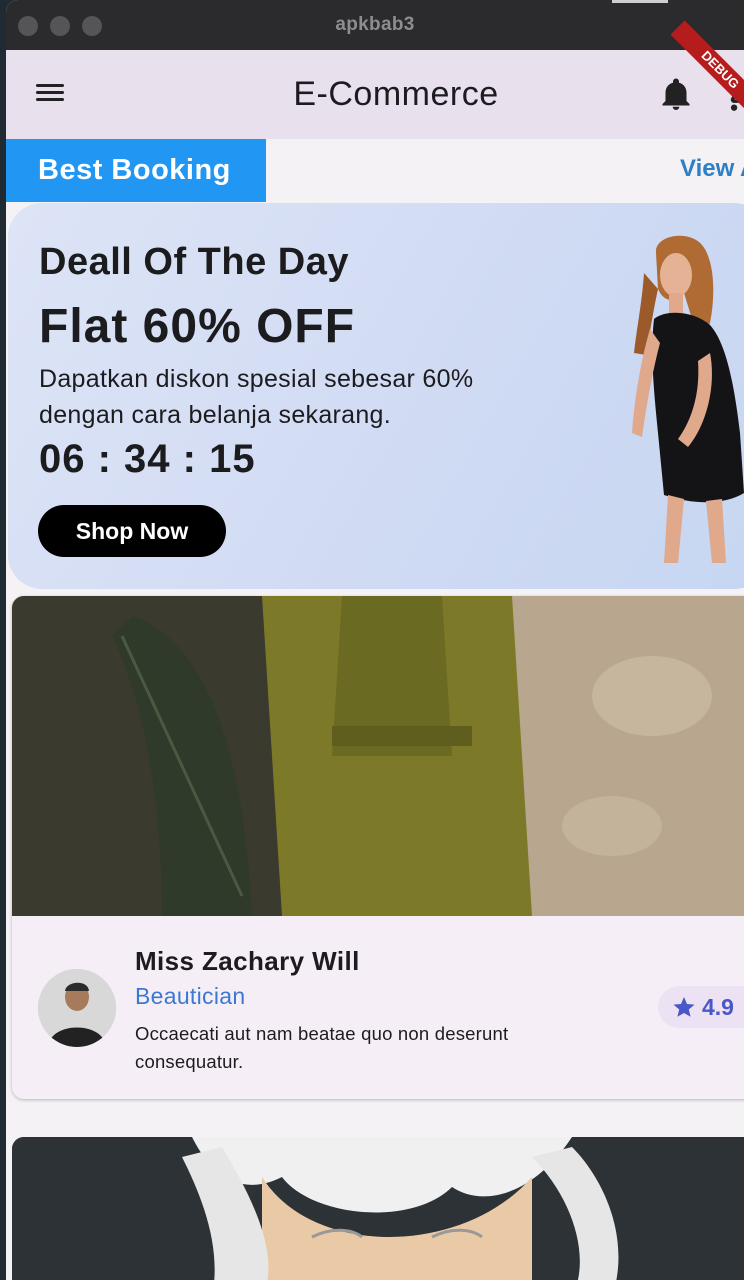 This screenshot has height=1280, width=744. Describe the element at coordinates (640, 1) in the screenshot. I see `titlebar-indicator` at that location.